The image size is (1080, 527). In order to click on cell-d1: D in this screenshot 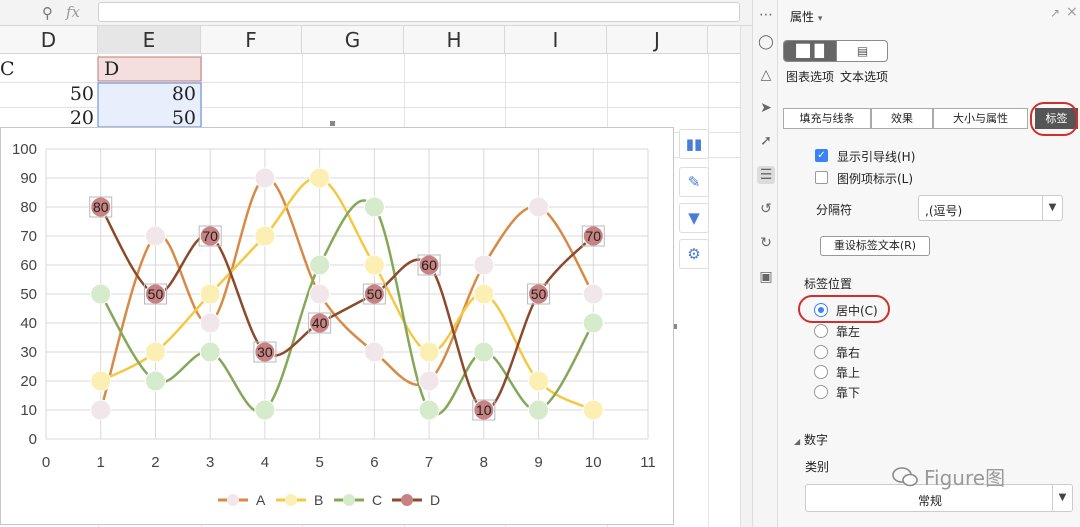, I will do `click(111, 69)`.